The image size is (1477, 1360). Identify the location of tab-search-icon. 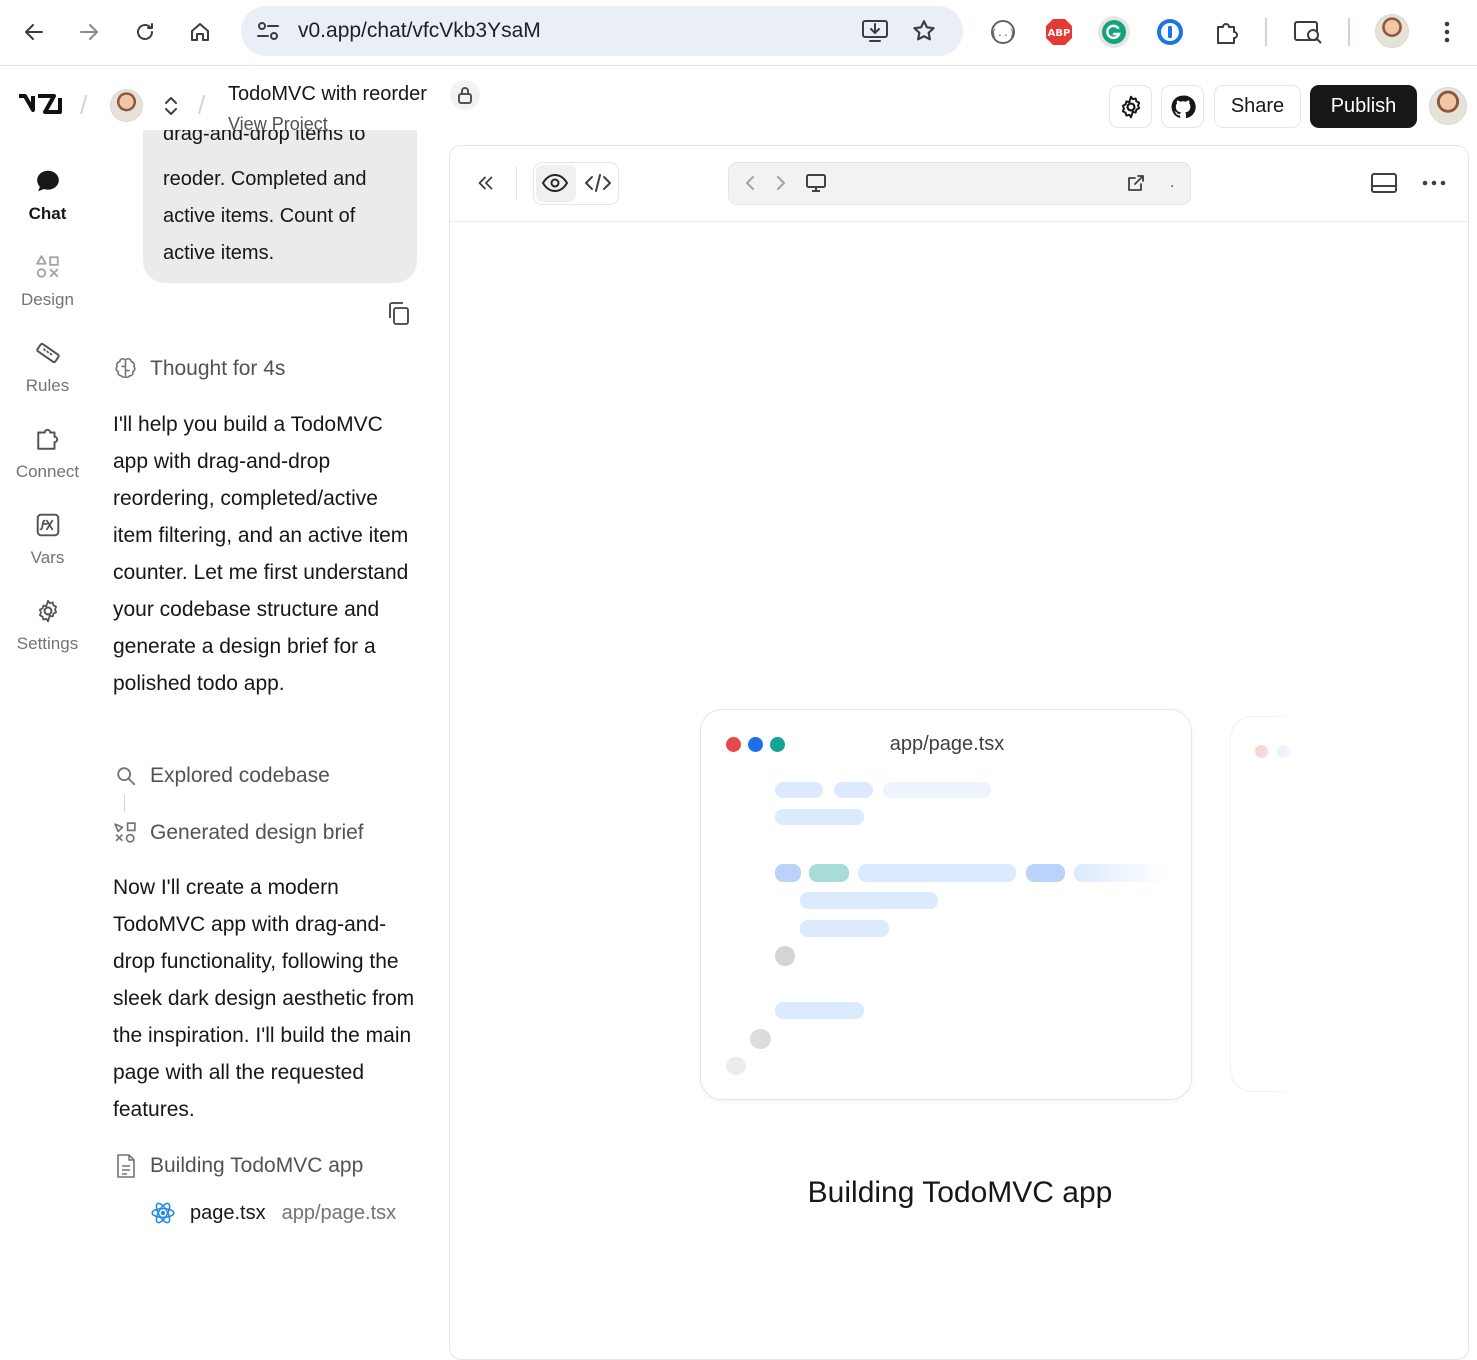
(1308, 32).